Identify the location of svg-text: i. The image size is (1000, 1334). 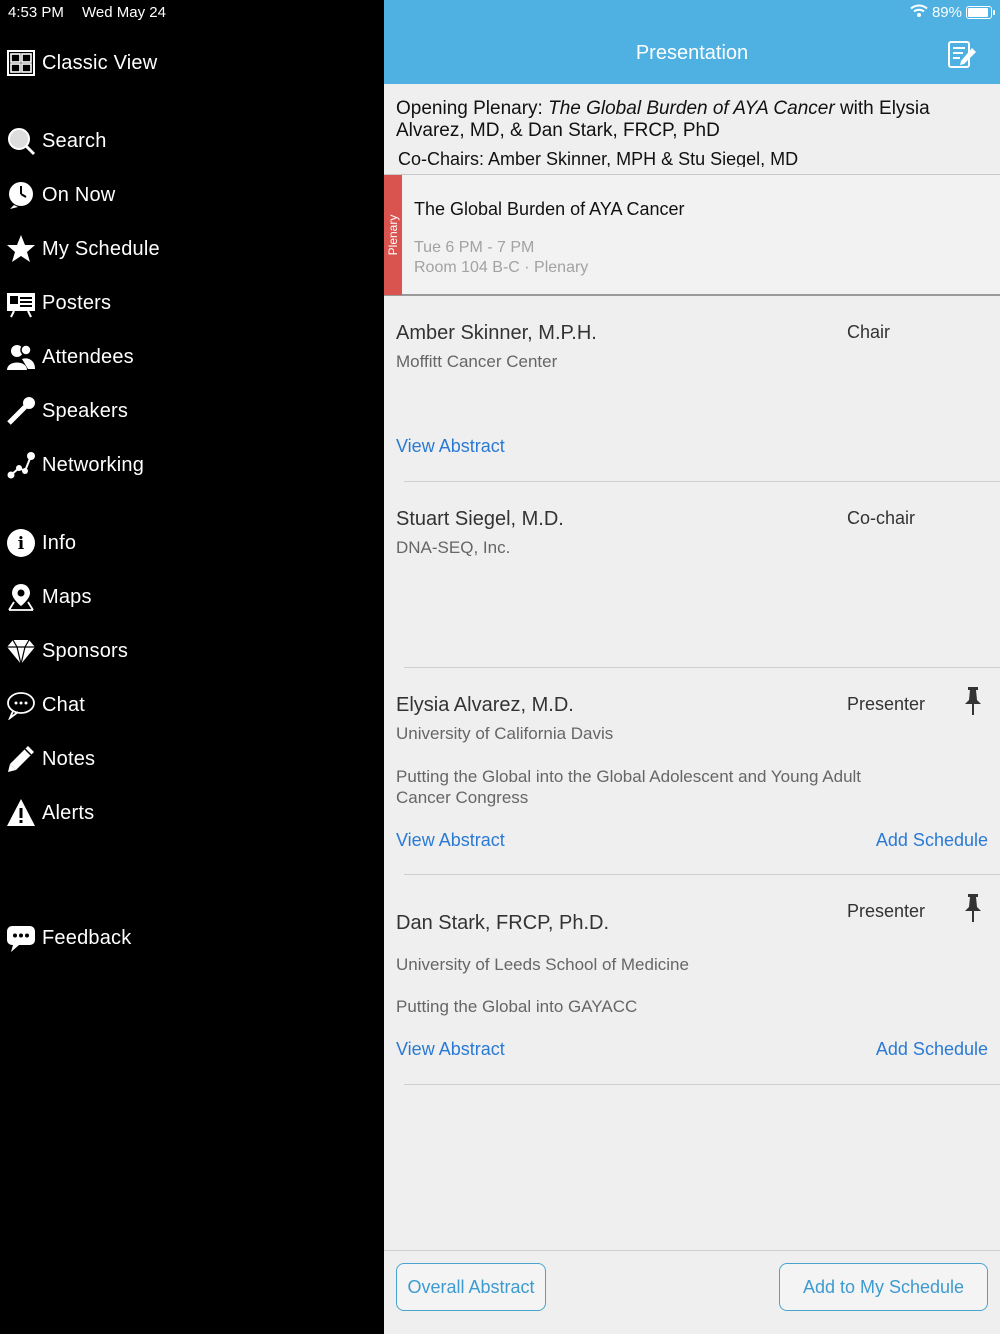
(21, 544).